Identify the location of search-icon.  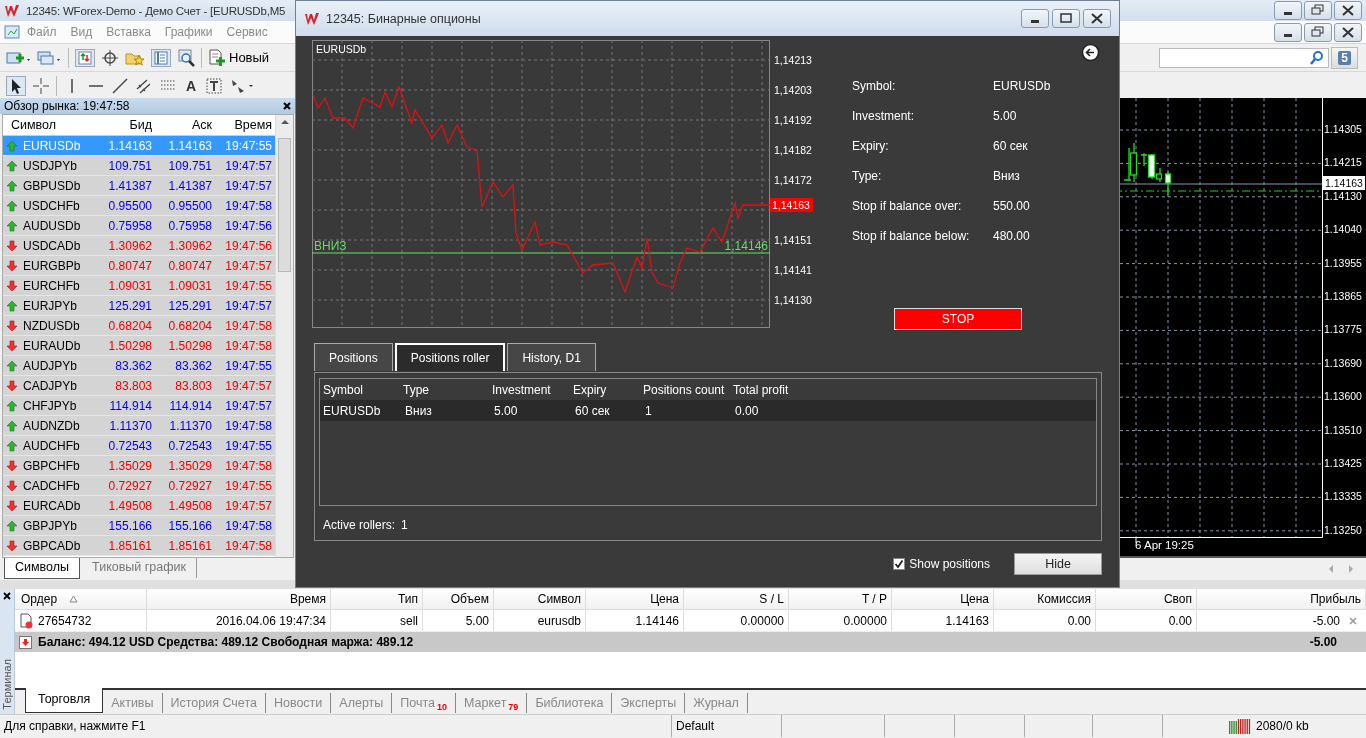
(1316, 57).